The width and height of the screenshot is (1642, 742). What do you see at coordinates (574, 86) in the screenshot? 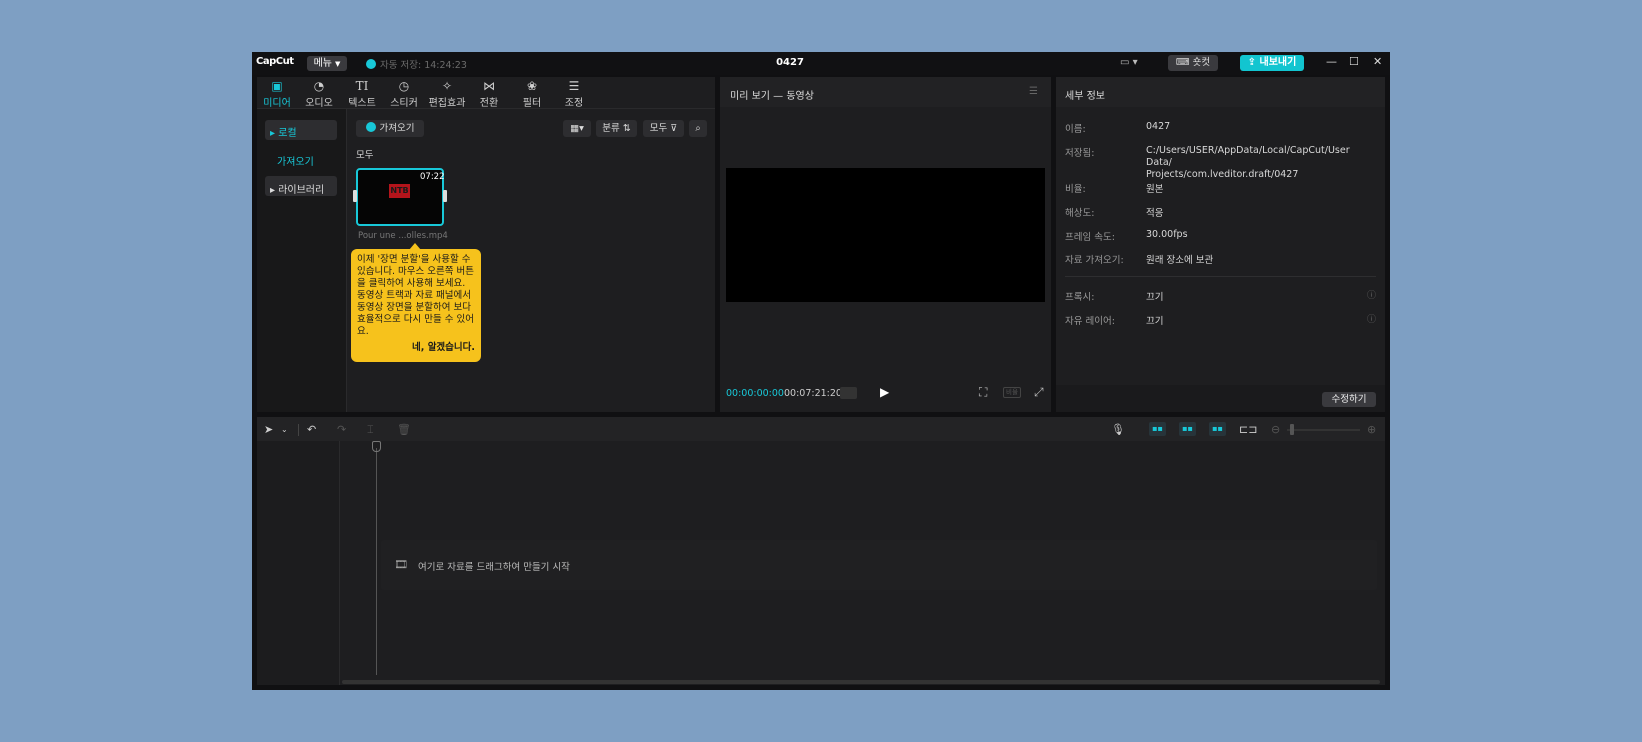
I see `adjust-icon: ☰` at bounding box center [574, 86].